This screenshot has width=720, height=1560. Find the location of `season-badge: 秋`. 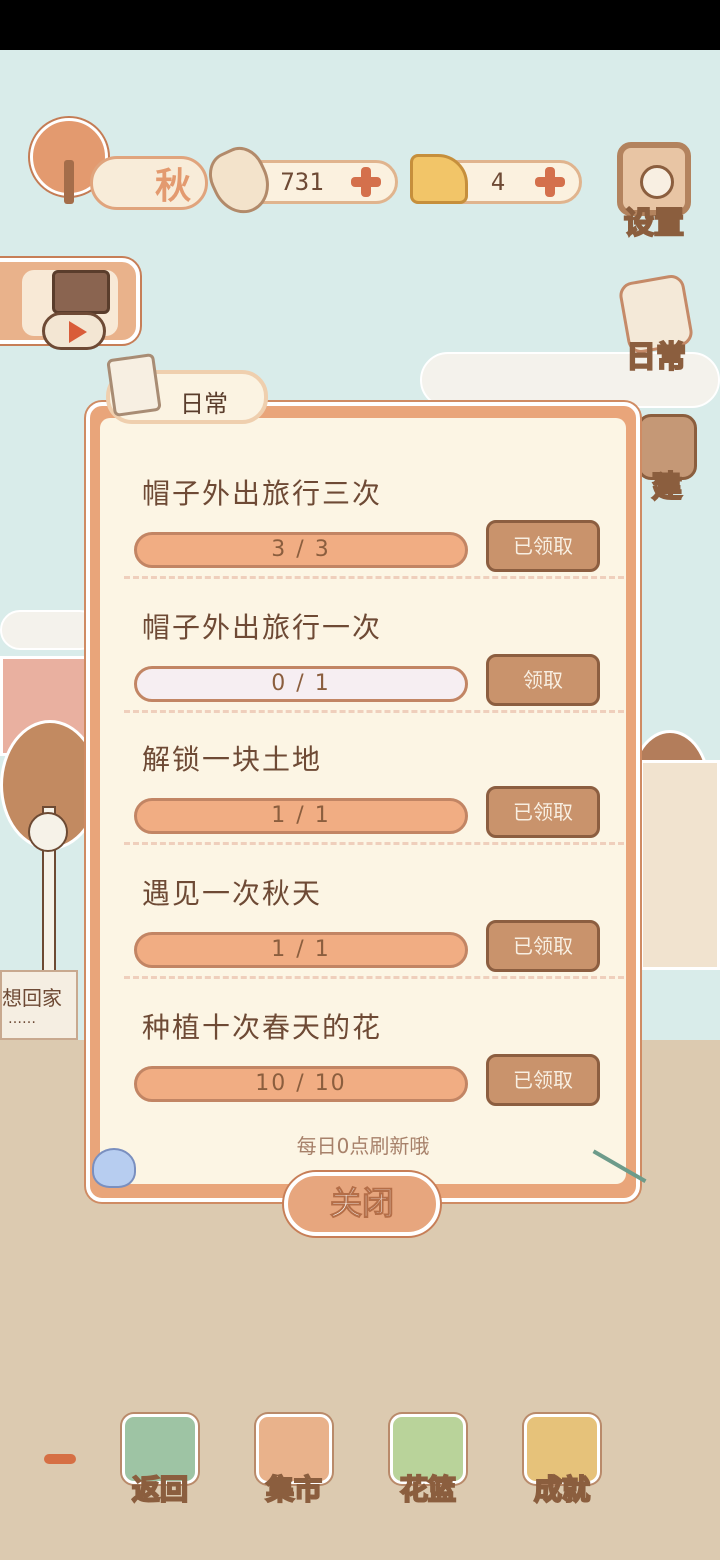

season-badge: 秋 is located at coordinates (119, 164).